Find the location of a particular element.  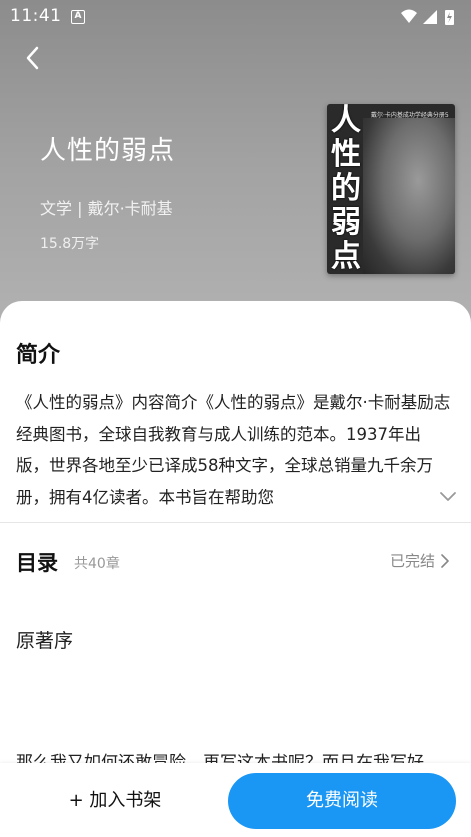

toc-status-link: 已完结 is located at coordinates (419, 560).